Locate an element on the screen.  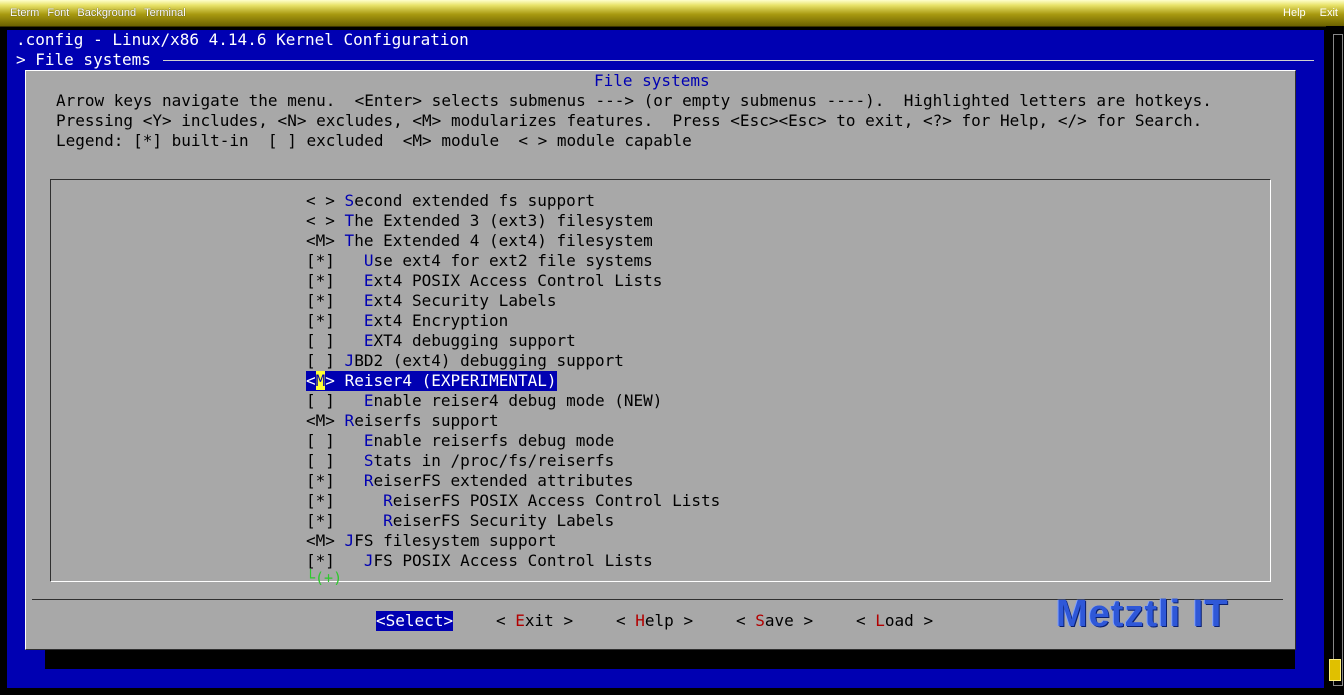
button-hotkey: S is located at coordinates (760, 620).